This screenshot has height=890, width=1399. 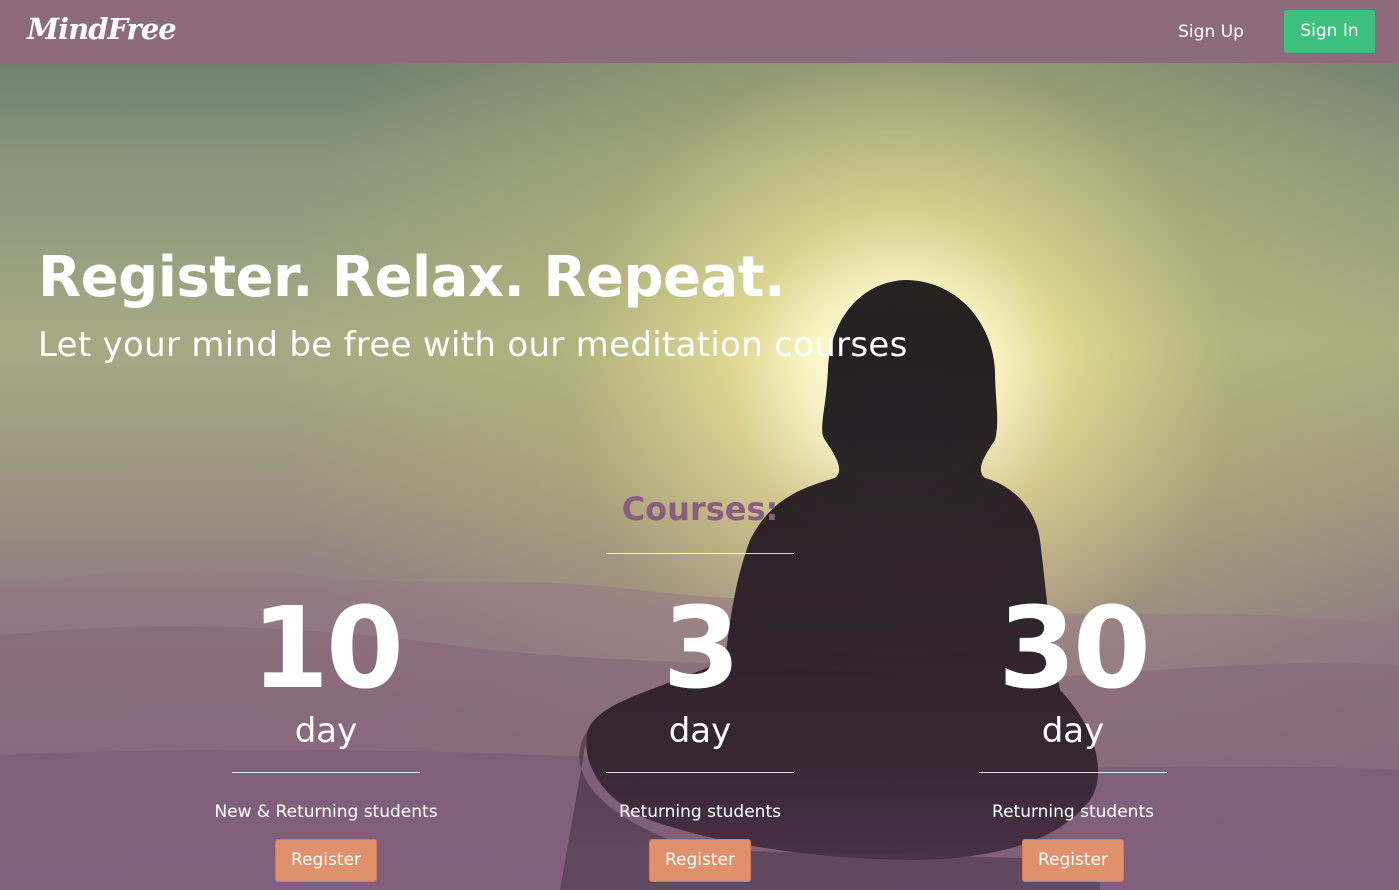 I want to click on course-card-30-day: 30 day Returning students Register, so click(x=1073, y=736).